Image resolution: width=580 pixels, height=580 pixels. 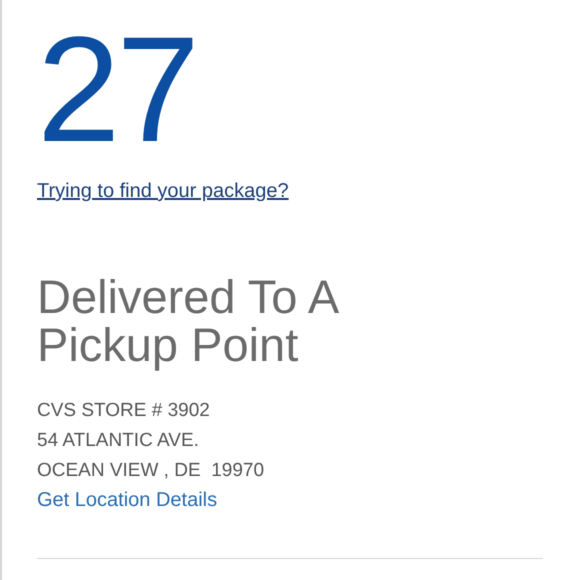 What do you see at coordinates (163, 191) in the screenshot?
I see `help-link: Trying to find your package?` at bounding box center [163, 191].